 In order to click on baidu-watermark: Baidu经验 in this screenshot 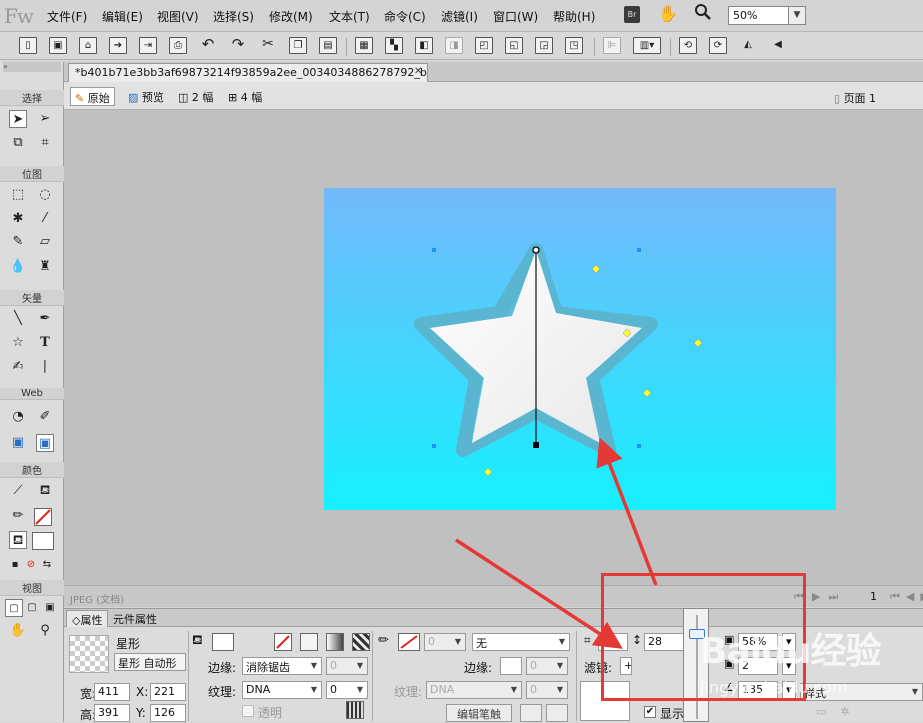, I will do `click(790, 651)`.